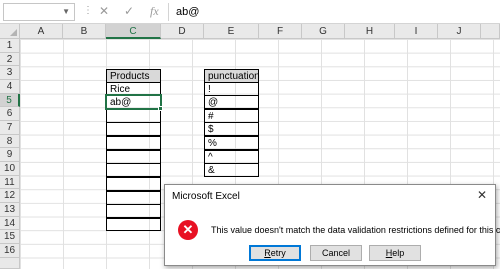 This screenshot has width=500, height=269. Describe the element at coordinates (10, 155) in the screenshot. I see `row-header-9: 9` at that location.